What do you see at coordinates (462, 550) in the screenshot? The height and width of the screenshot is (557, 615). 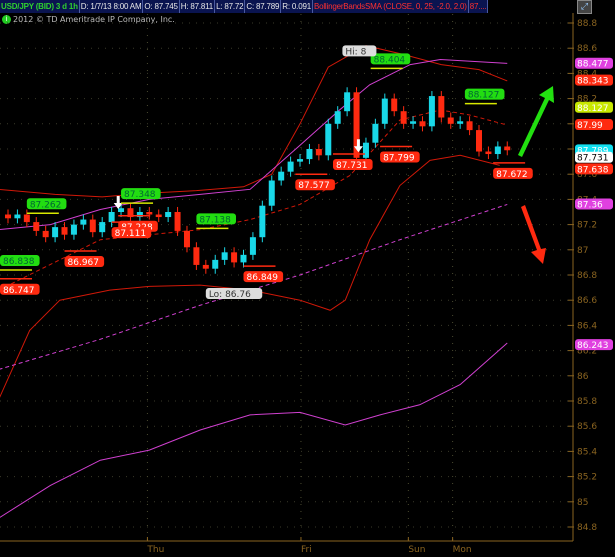 I see `x-tick-label: Mon` at bounding box center [462, 550].